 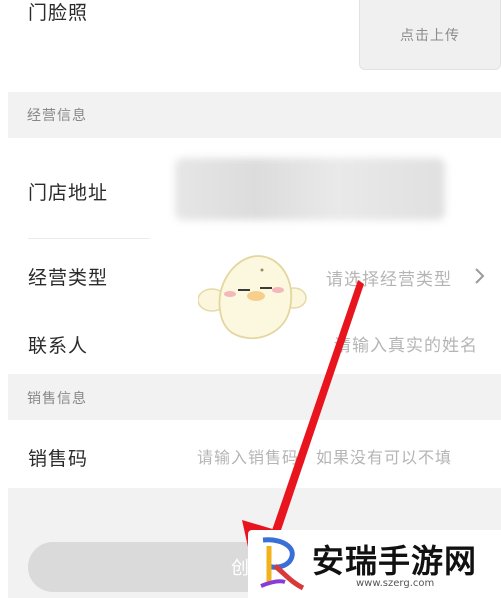 What do you see at coordinates (395, 561) in the screenshot?
I see `watermark-title: 安瑞手游网` at bounding box center [395, 561].